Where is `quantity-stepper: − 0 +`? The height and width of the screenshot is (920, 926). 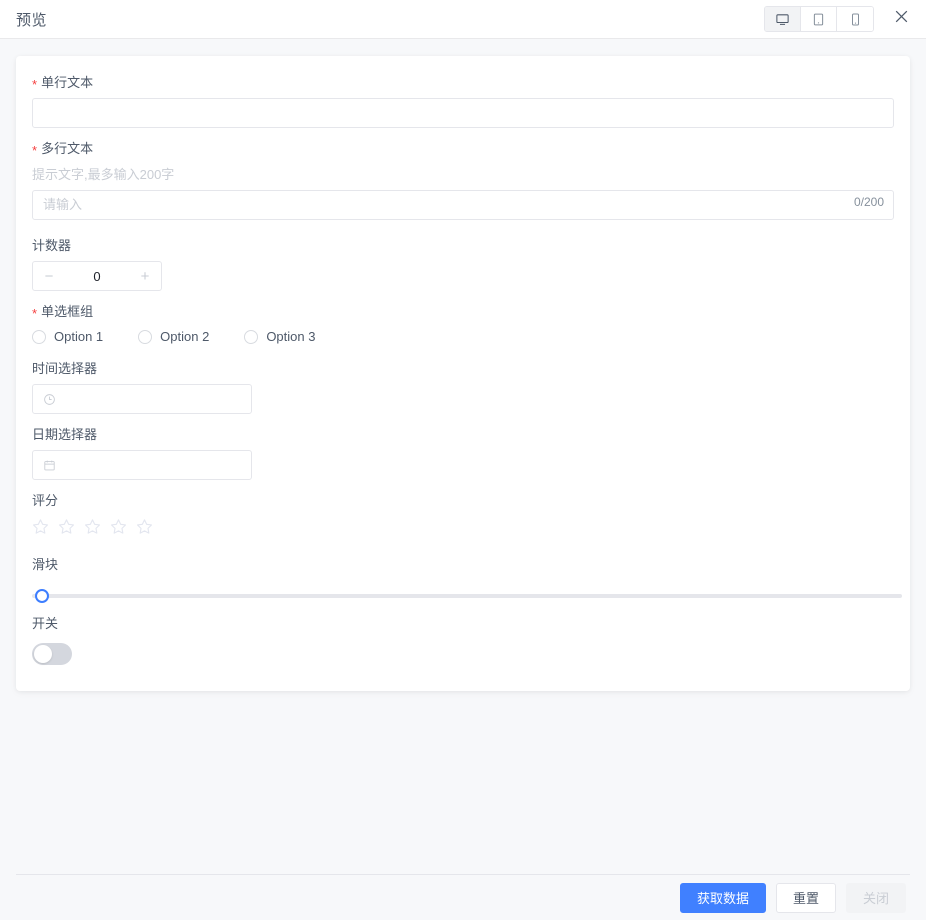 quantity-stepper: − 0 + is located at coordinates (97, 276).